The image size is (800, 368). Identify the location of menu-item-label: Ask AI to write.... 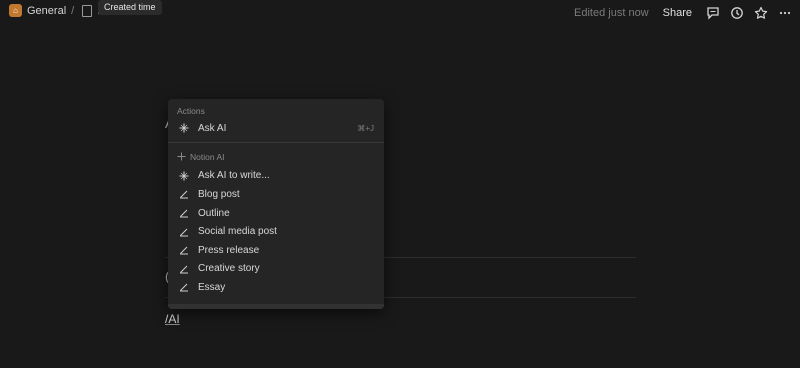
(234, 176).